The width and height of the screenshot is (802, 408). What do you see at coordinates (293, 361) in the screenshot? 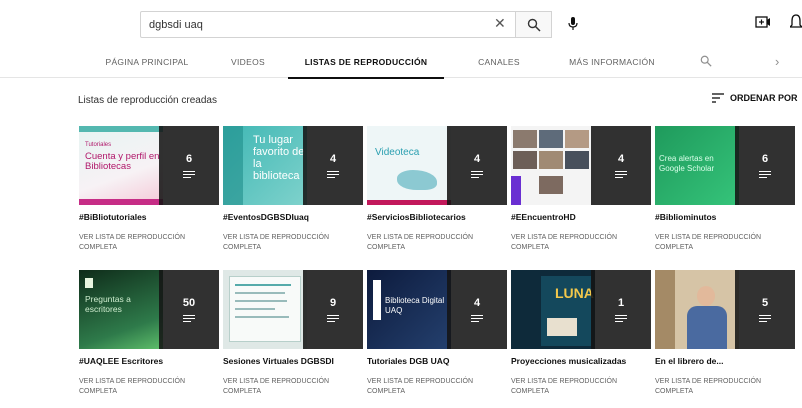
I see `playlist-title: Sesiones Virtuales DGBSDI` at bounding box center [293, 361].